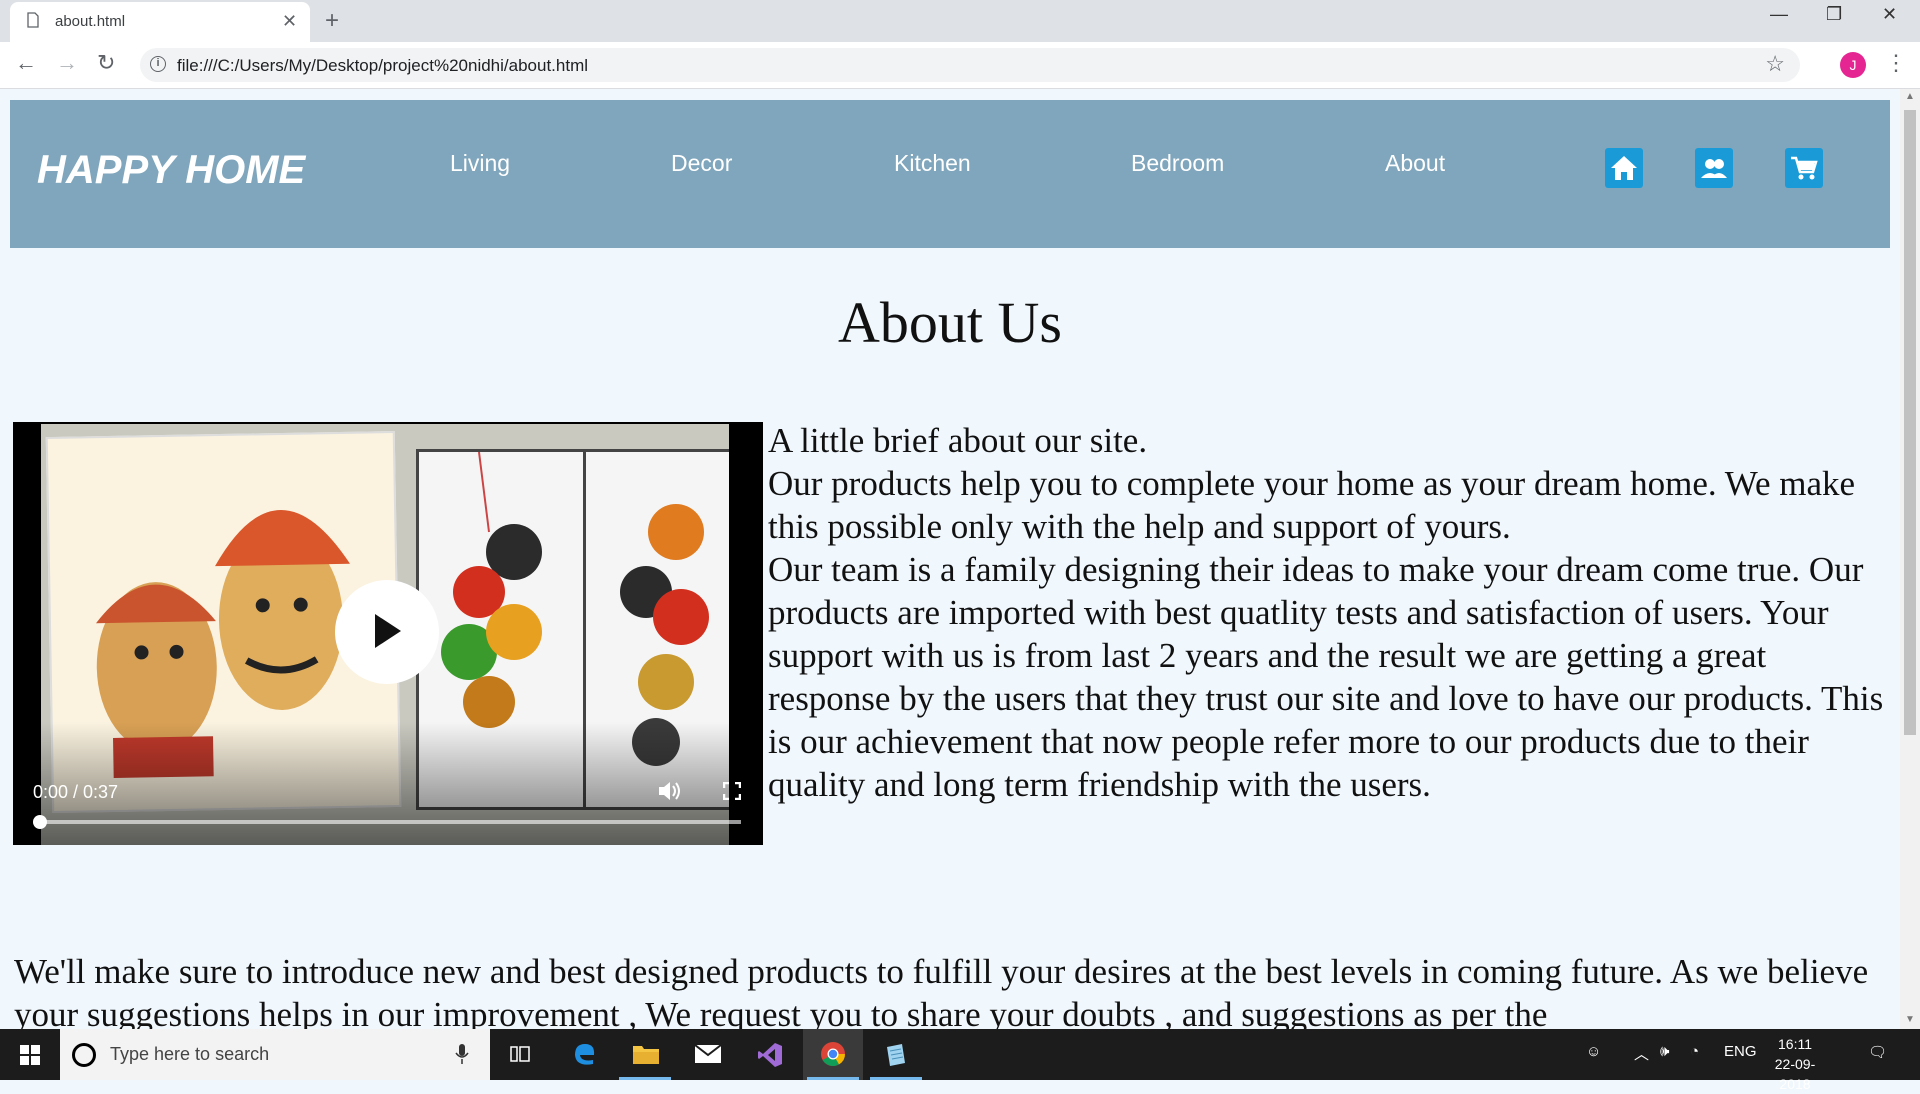 The height and width of the screenshot is (1094, 1920). Describe the element at coordinates (1415, 163) in the screenshot. I see `nav-about: About` at that location.